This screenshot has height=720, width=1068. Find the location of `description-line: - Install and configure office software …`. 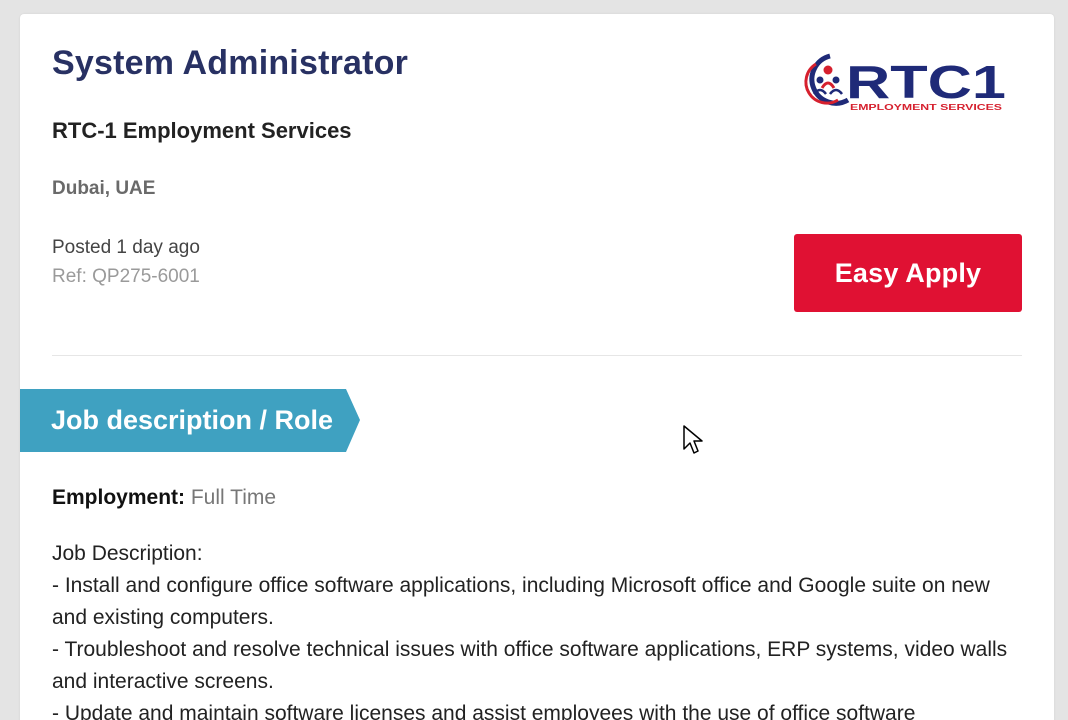

description-line: - Install and configure office software … is located at coordinates (521, 601).